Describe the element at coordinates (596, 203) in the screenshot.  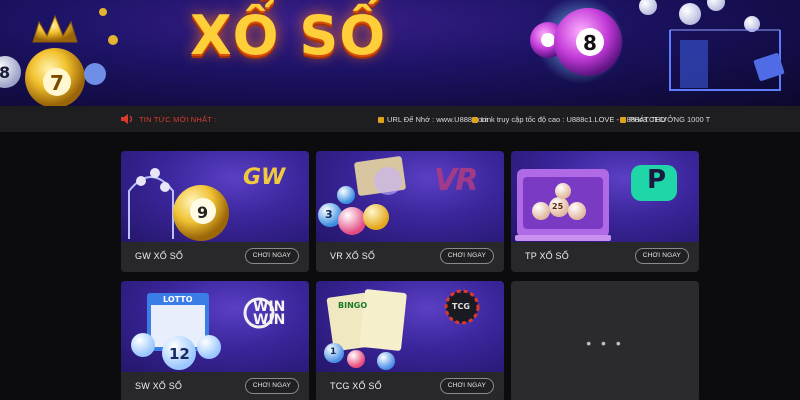
I see `lottery-box-icon` at that location.